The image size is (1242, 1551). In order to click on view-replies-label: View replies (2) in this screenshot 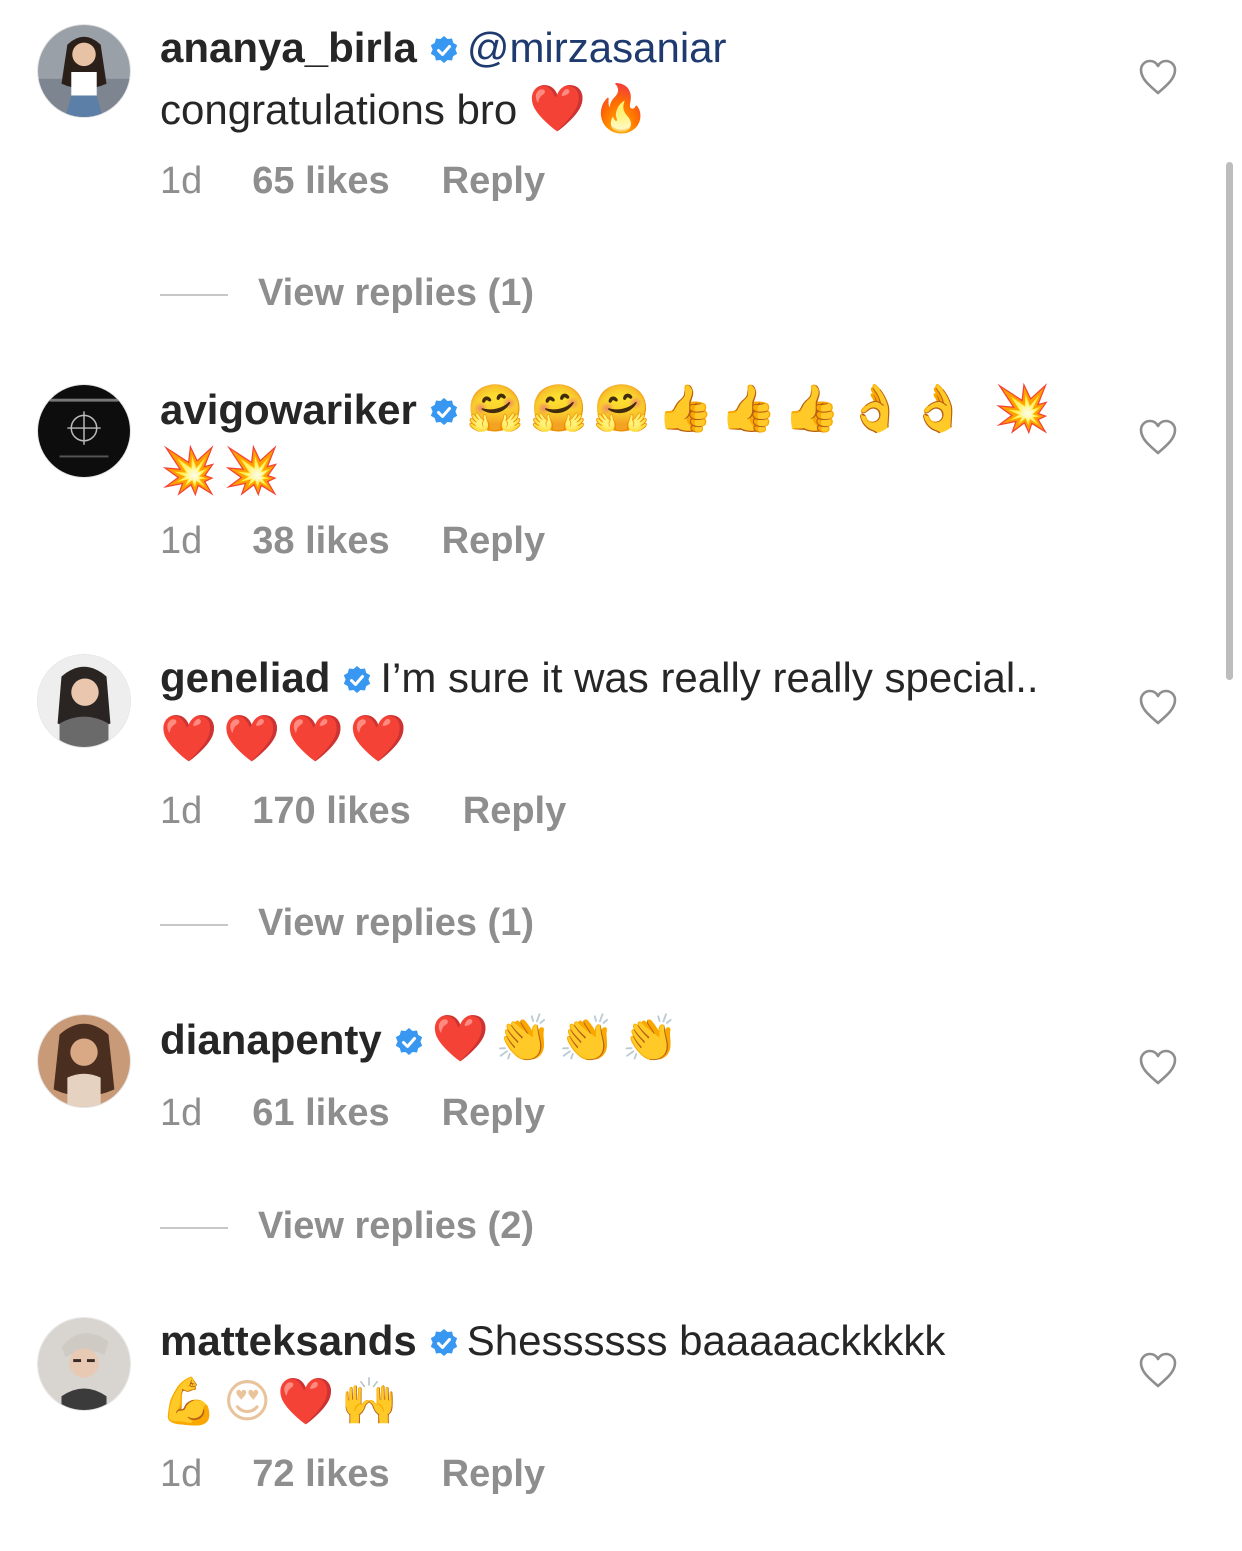, I will do `click(396, 1226)`.